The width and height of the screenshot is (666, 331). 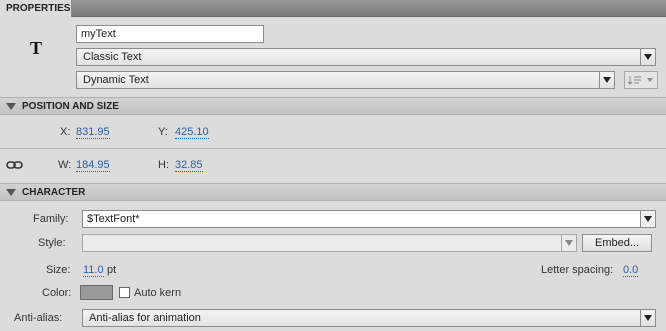 I want to click on text-orientation-button, so click(x=641, y=80).